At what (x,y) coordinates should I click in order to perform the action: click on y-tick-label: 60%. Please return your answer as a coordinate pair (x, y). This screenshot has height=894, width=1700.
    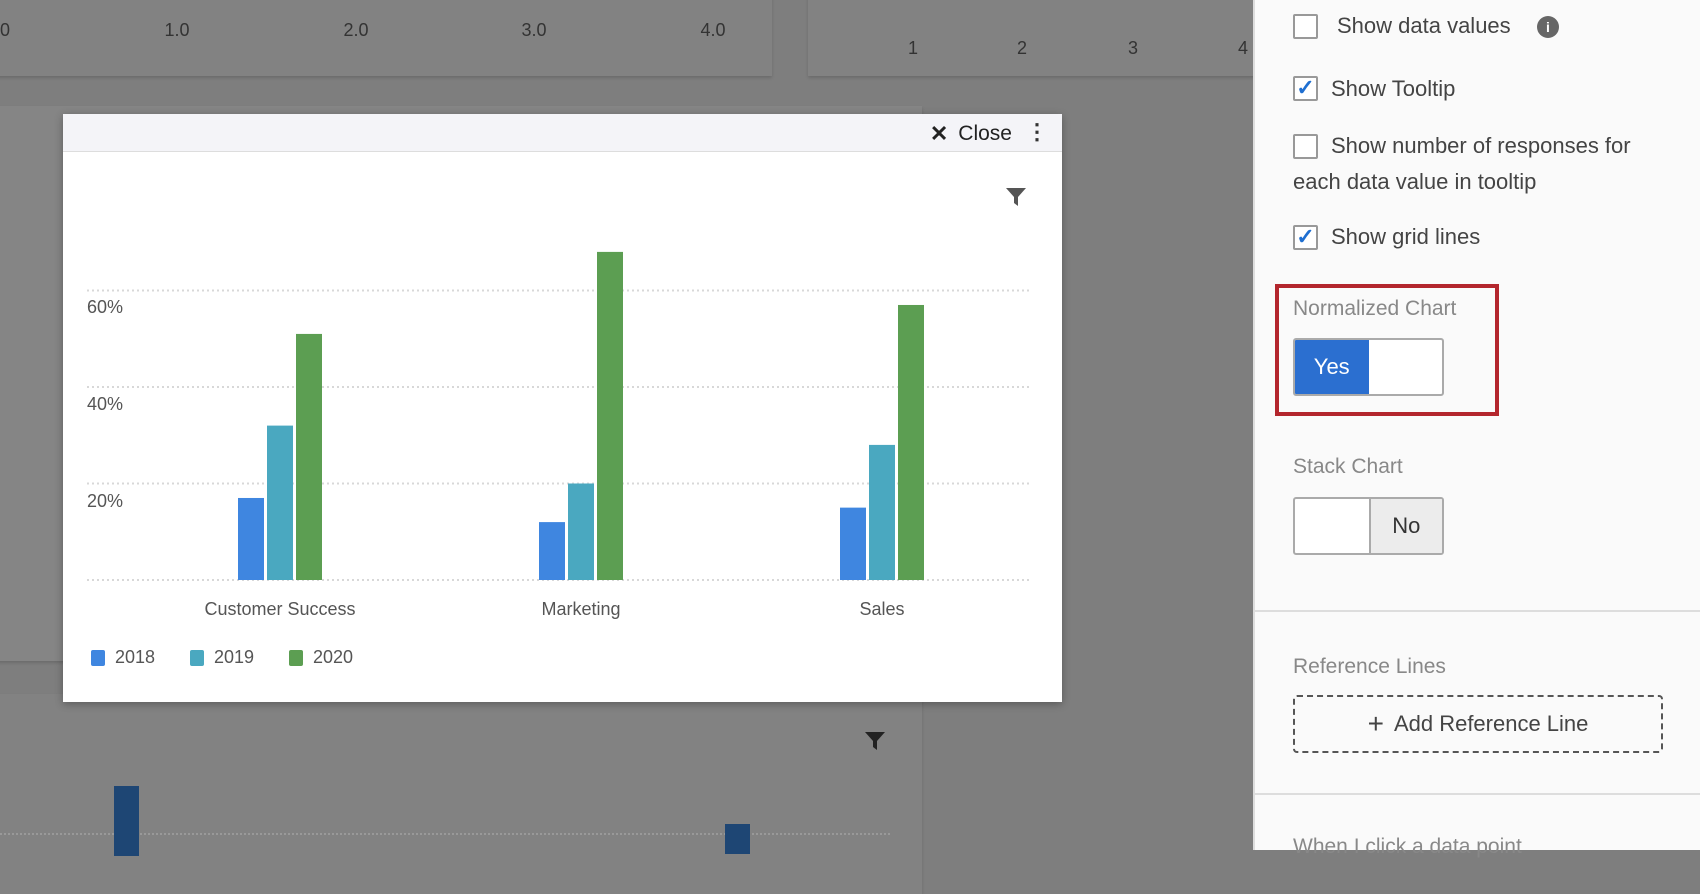
    Looking at the image, I should click on (105, 307).